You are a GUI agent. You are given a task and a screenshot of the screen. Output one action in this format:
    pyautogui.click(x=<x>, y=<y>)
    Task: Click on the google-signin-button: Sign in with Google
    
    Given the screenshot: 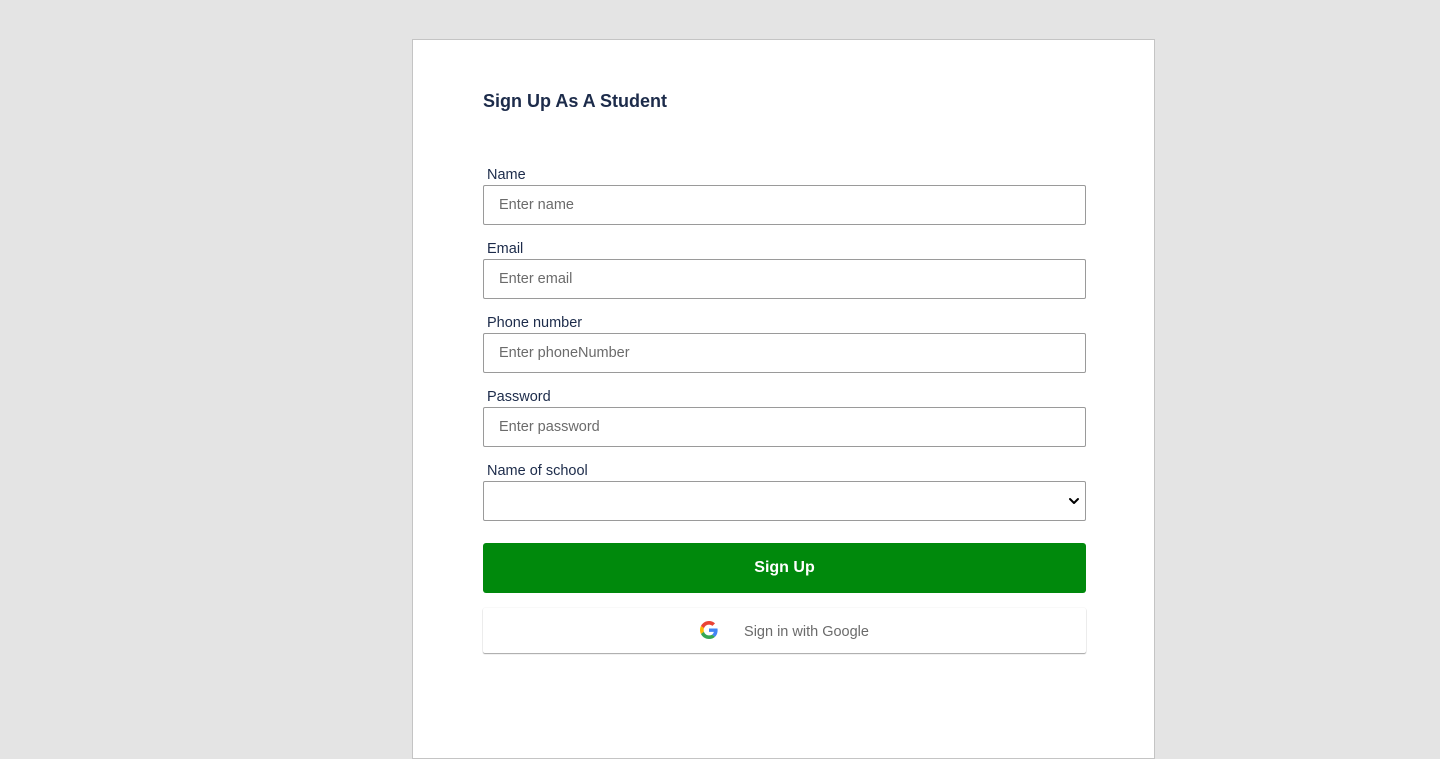 What is the action you would take?
    pyautogui.click(x=784, y=630)
    